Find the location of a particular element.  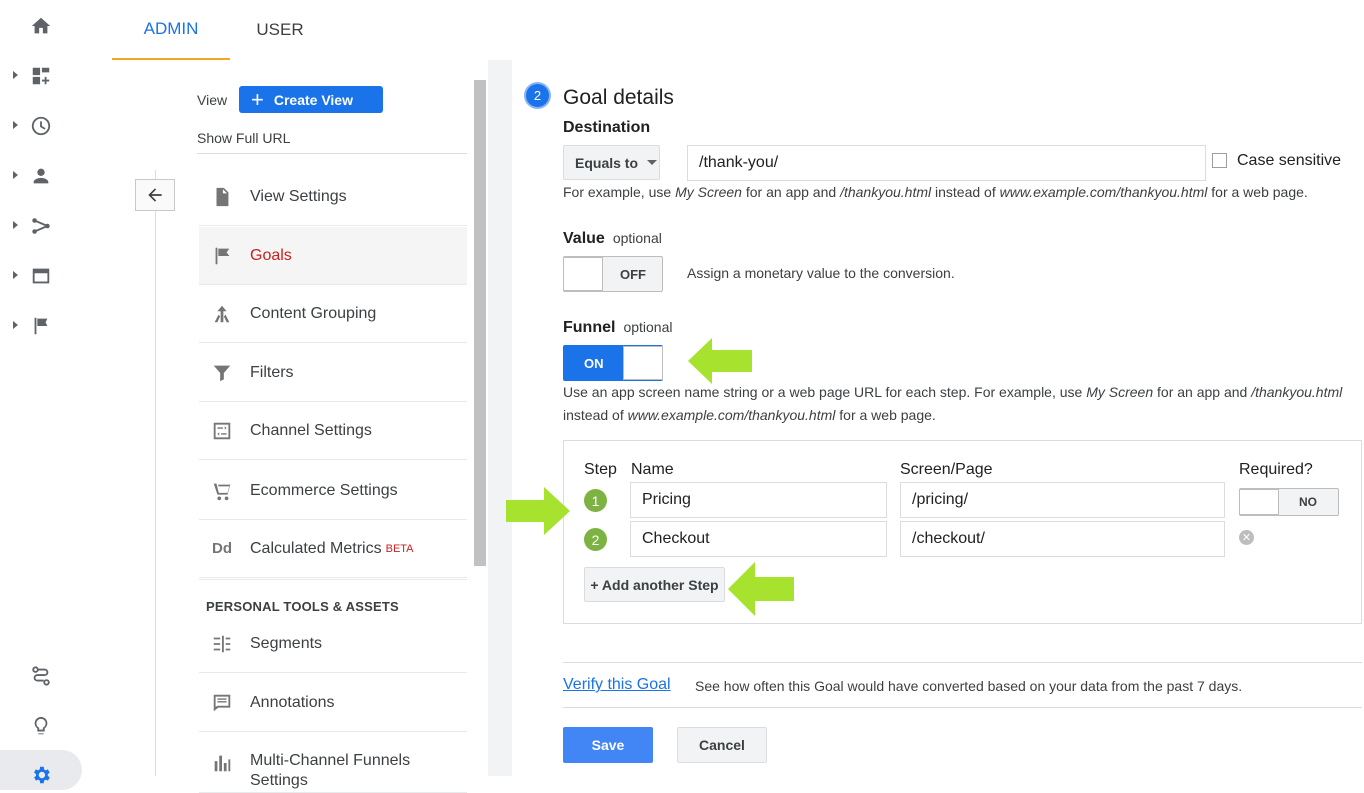

nav-item-label: Calculated Metrics is located at coordinates (316, 548).